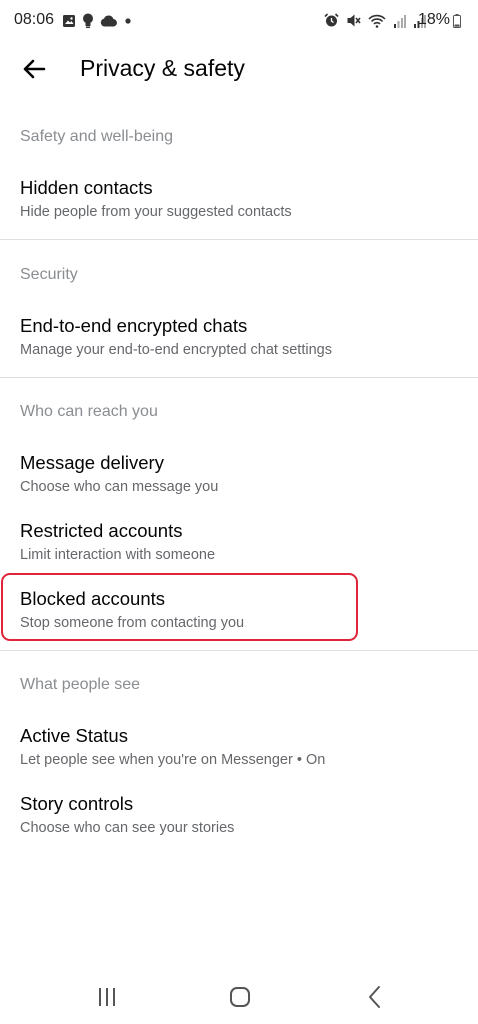  I want to click on status-time: 08:06, so click(34, 19).